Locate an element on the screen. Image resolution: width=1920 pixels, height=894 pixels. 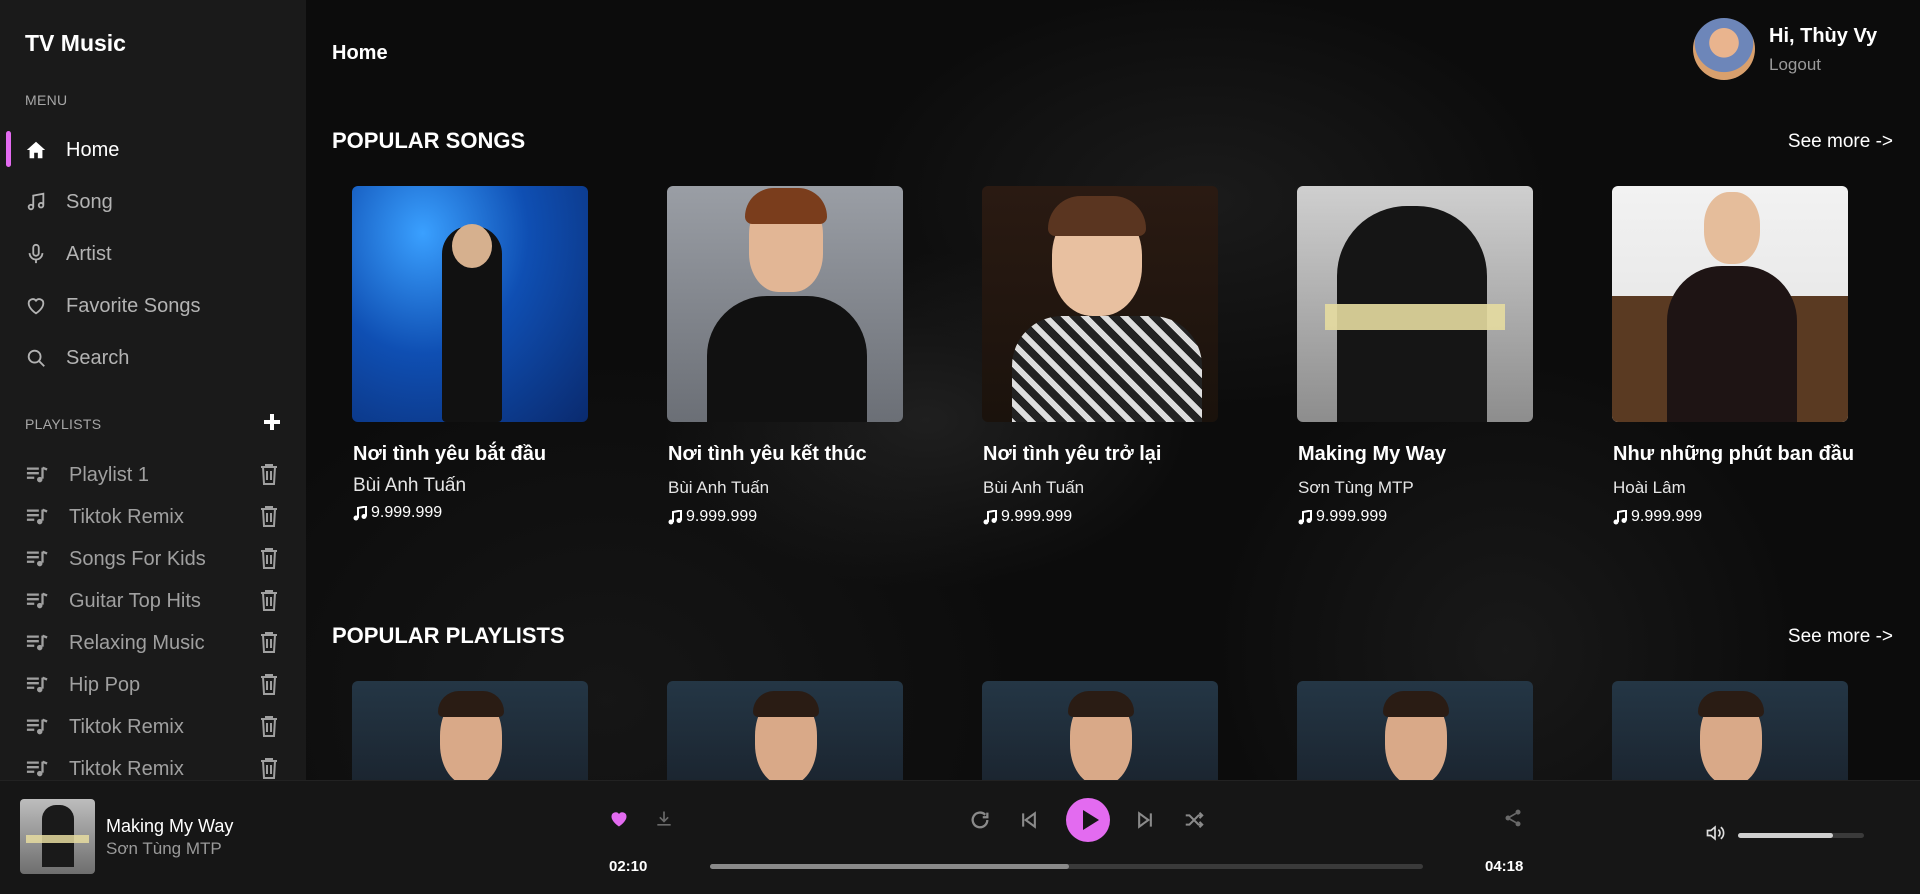
sidebar-item-favorite-songs: Favorite Songs is located at coordinates (153, 306).